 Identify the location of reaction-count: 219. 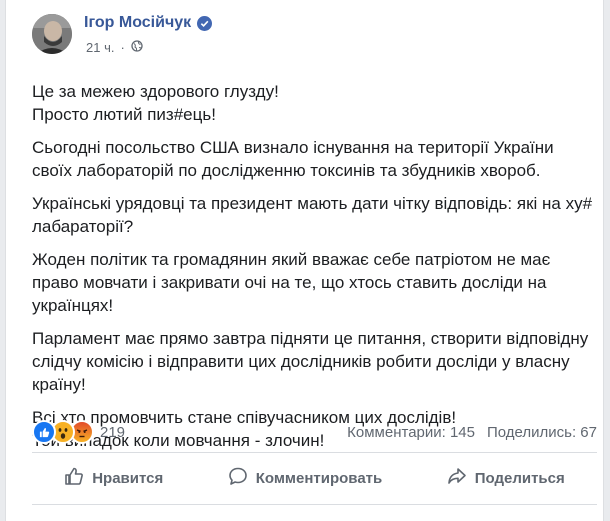
(113, 432).